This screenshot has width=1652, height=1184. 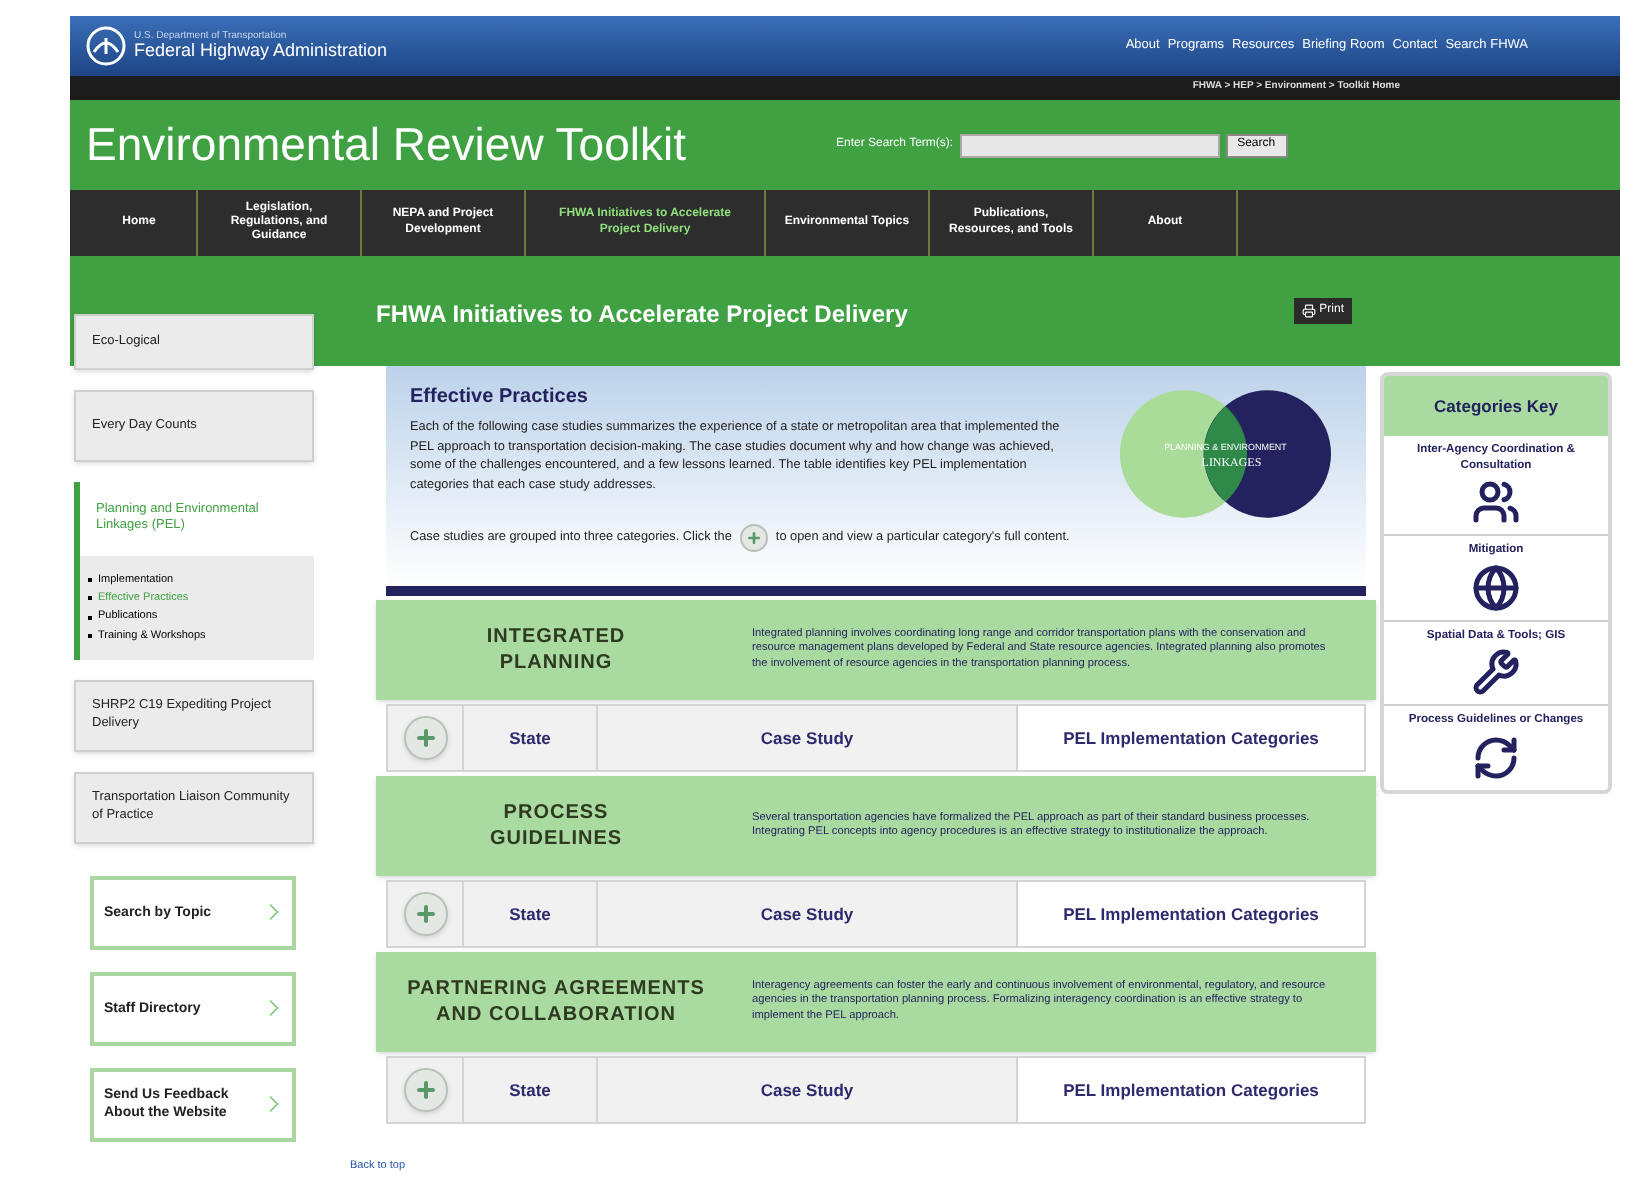 I want to click on agency-name: Federal Highway Administration, so click(x=261, y=51).